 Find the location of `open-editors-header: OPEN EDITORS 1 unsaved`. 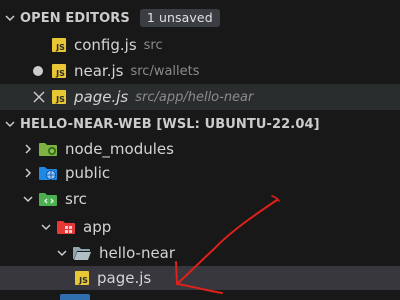

open-editors-header: OPEN EDITORS 1 unsaved is located at coordinates (200, 18).